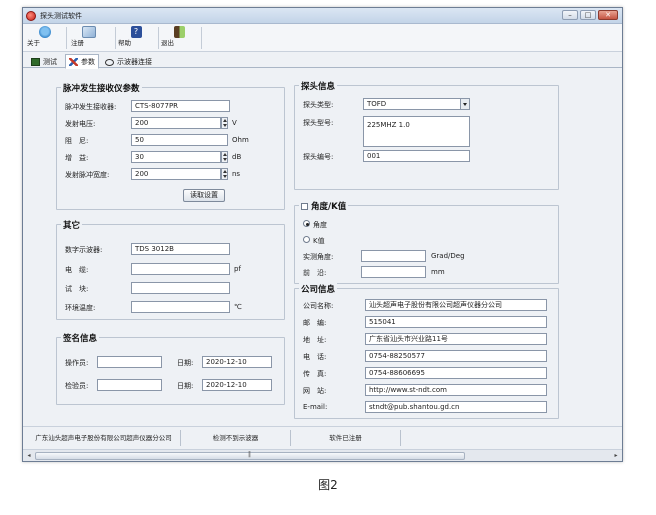 The height and width of the screenshot is (515, 656). What do you see at coordinates (416, 131) in the screenshot?
I see `probe-model-field: 225MHZ 1.0` at bounding box center [416, 131].